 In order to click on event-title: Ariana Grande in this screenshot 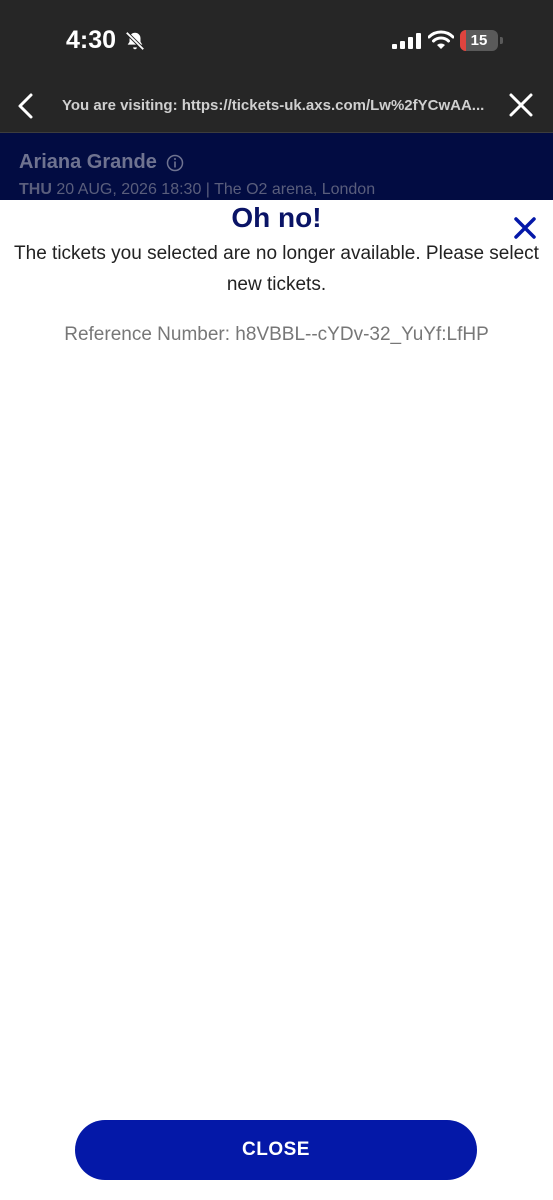, I will do `click(88, 162)`.